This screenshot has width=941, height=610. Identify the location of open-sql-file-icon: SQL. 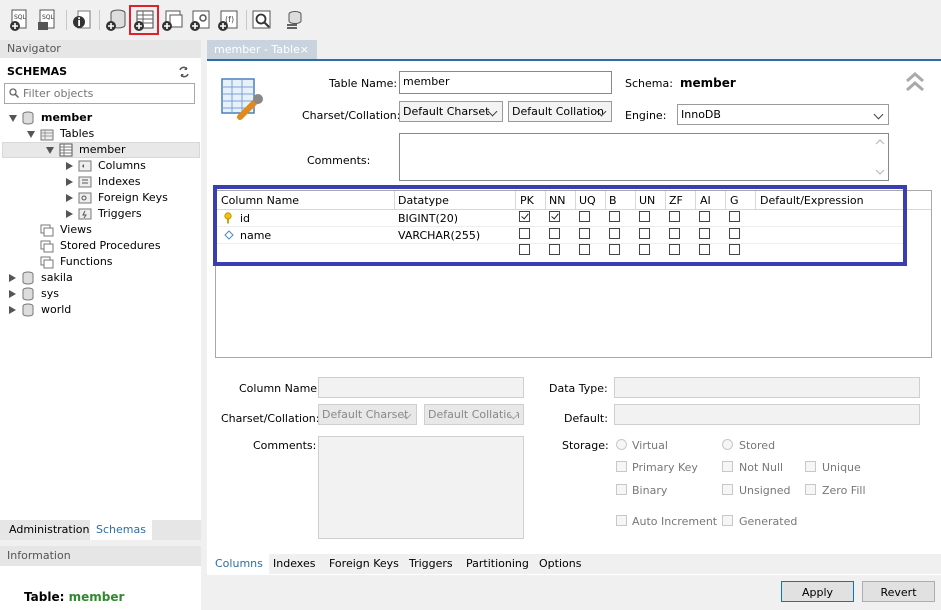
(48, 20).